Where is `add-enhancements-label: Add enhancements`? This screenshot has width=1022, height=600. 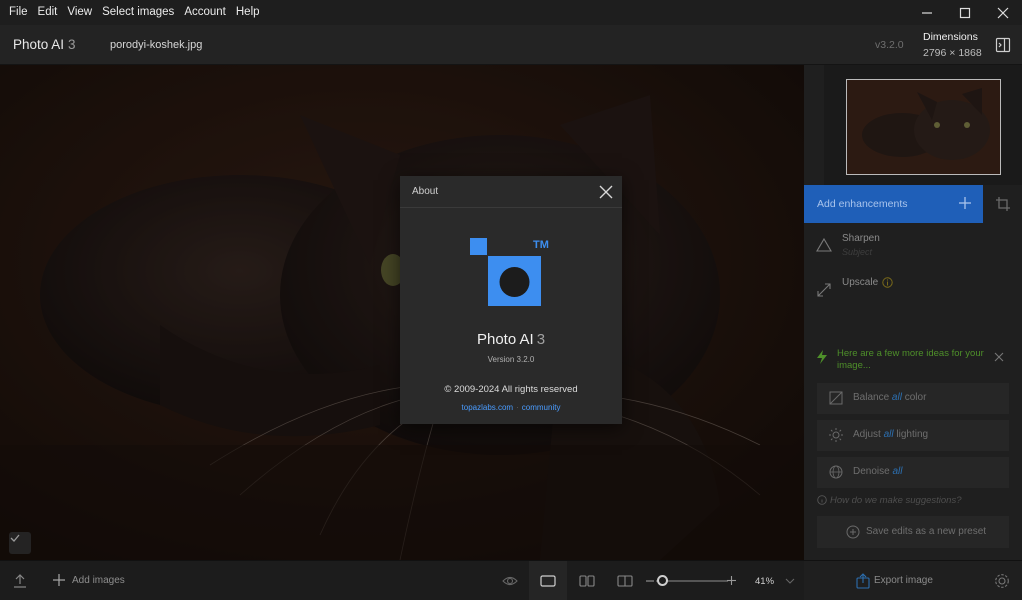 add-enhancements-label: Add enhancements is located at coordinates (862, 204).